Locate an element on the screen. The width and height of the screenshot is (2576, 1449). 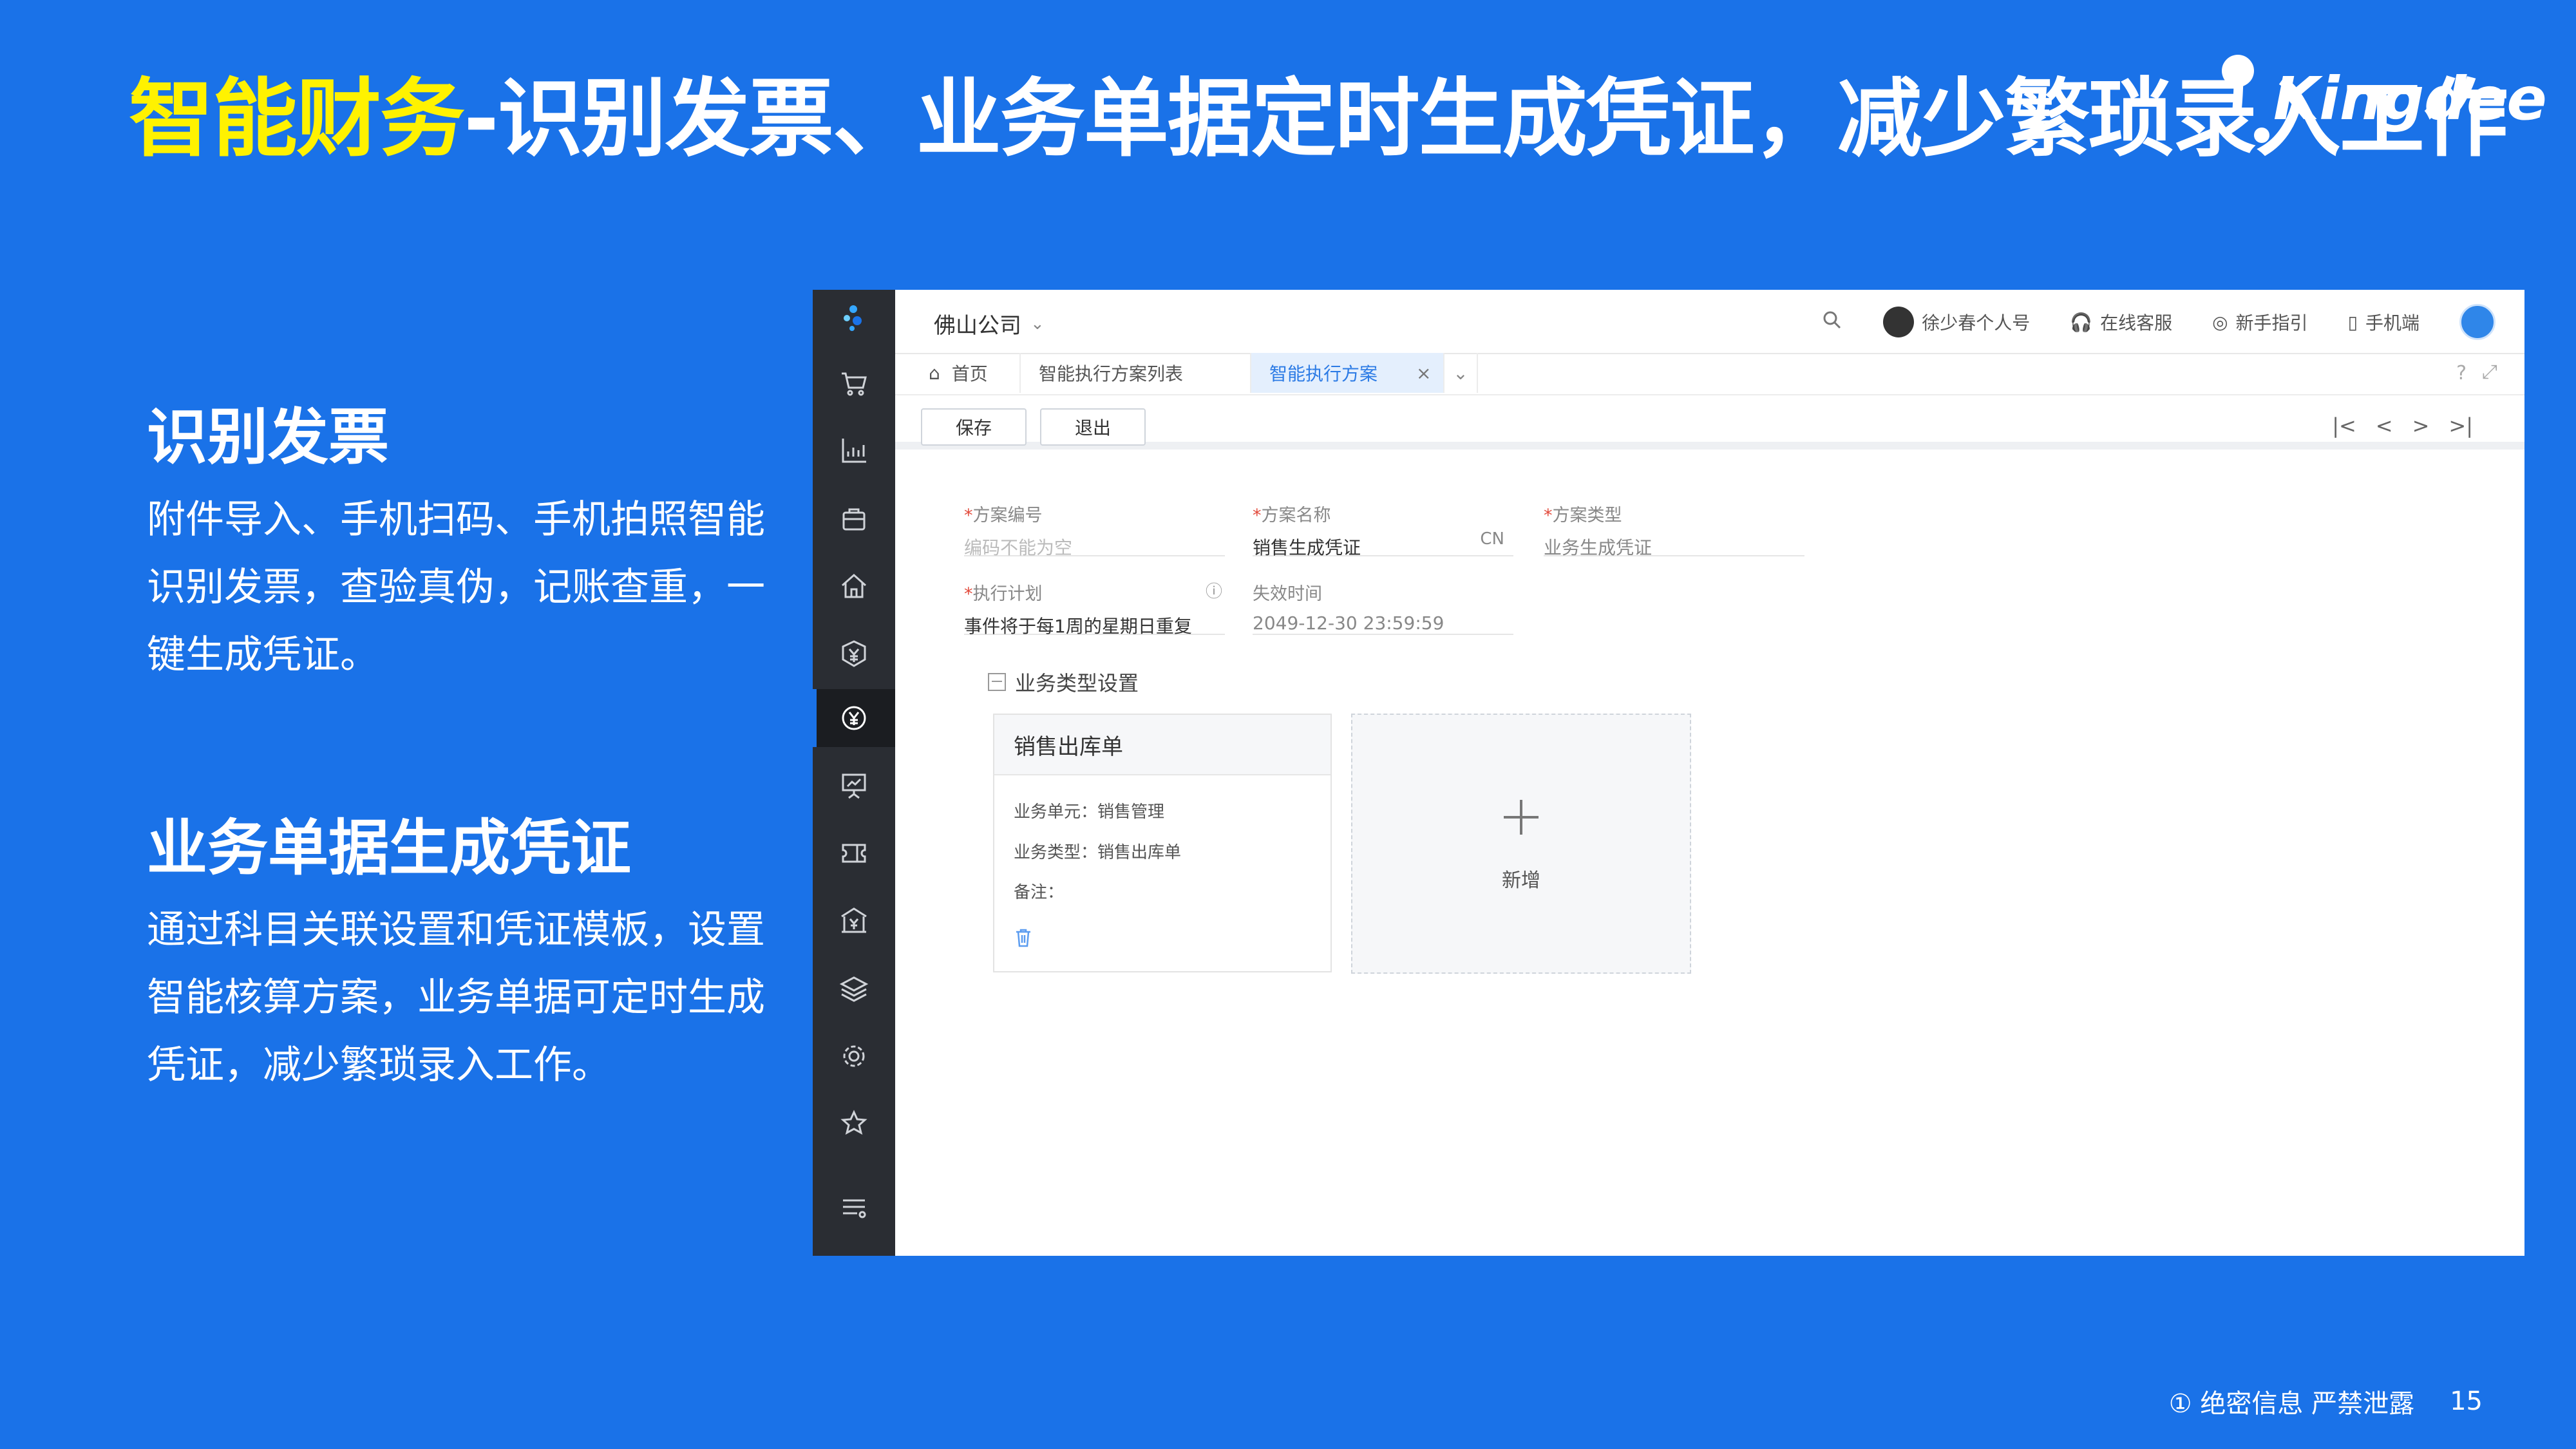
execution-plan-label: *执行计划 is located at coordinates (1004, 594).